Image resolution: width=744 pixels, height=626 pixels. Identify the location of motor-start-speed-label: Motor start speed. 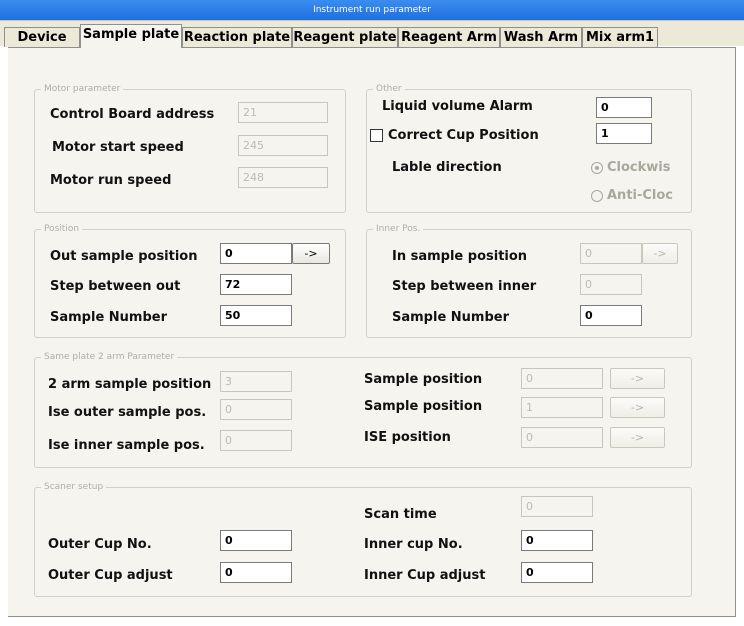
(118, 147).